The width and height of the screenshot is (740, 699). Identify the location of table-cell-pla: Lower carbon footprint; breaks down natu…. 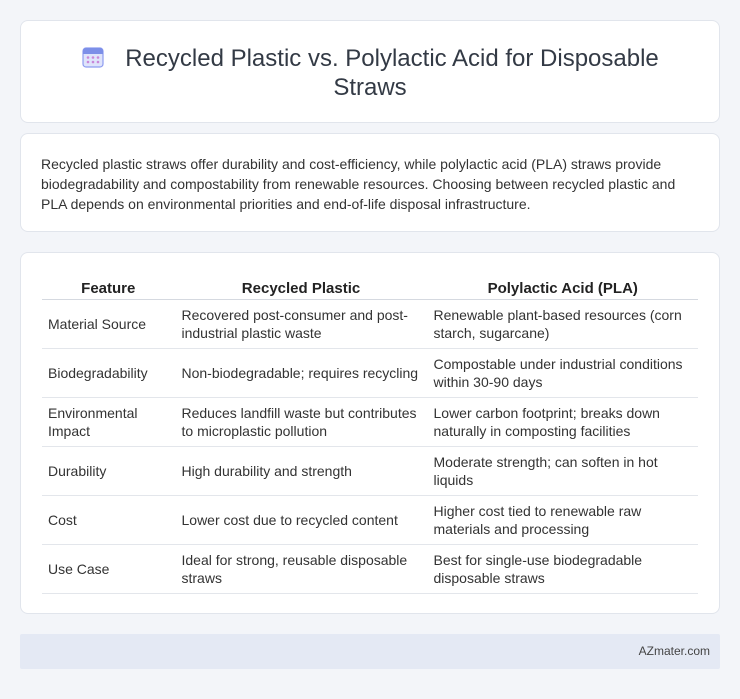
(562, 422).